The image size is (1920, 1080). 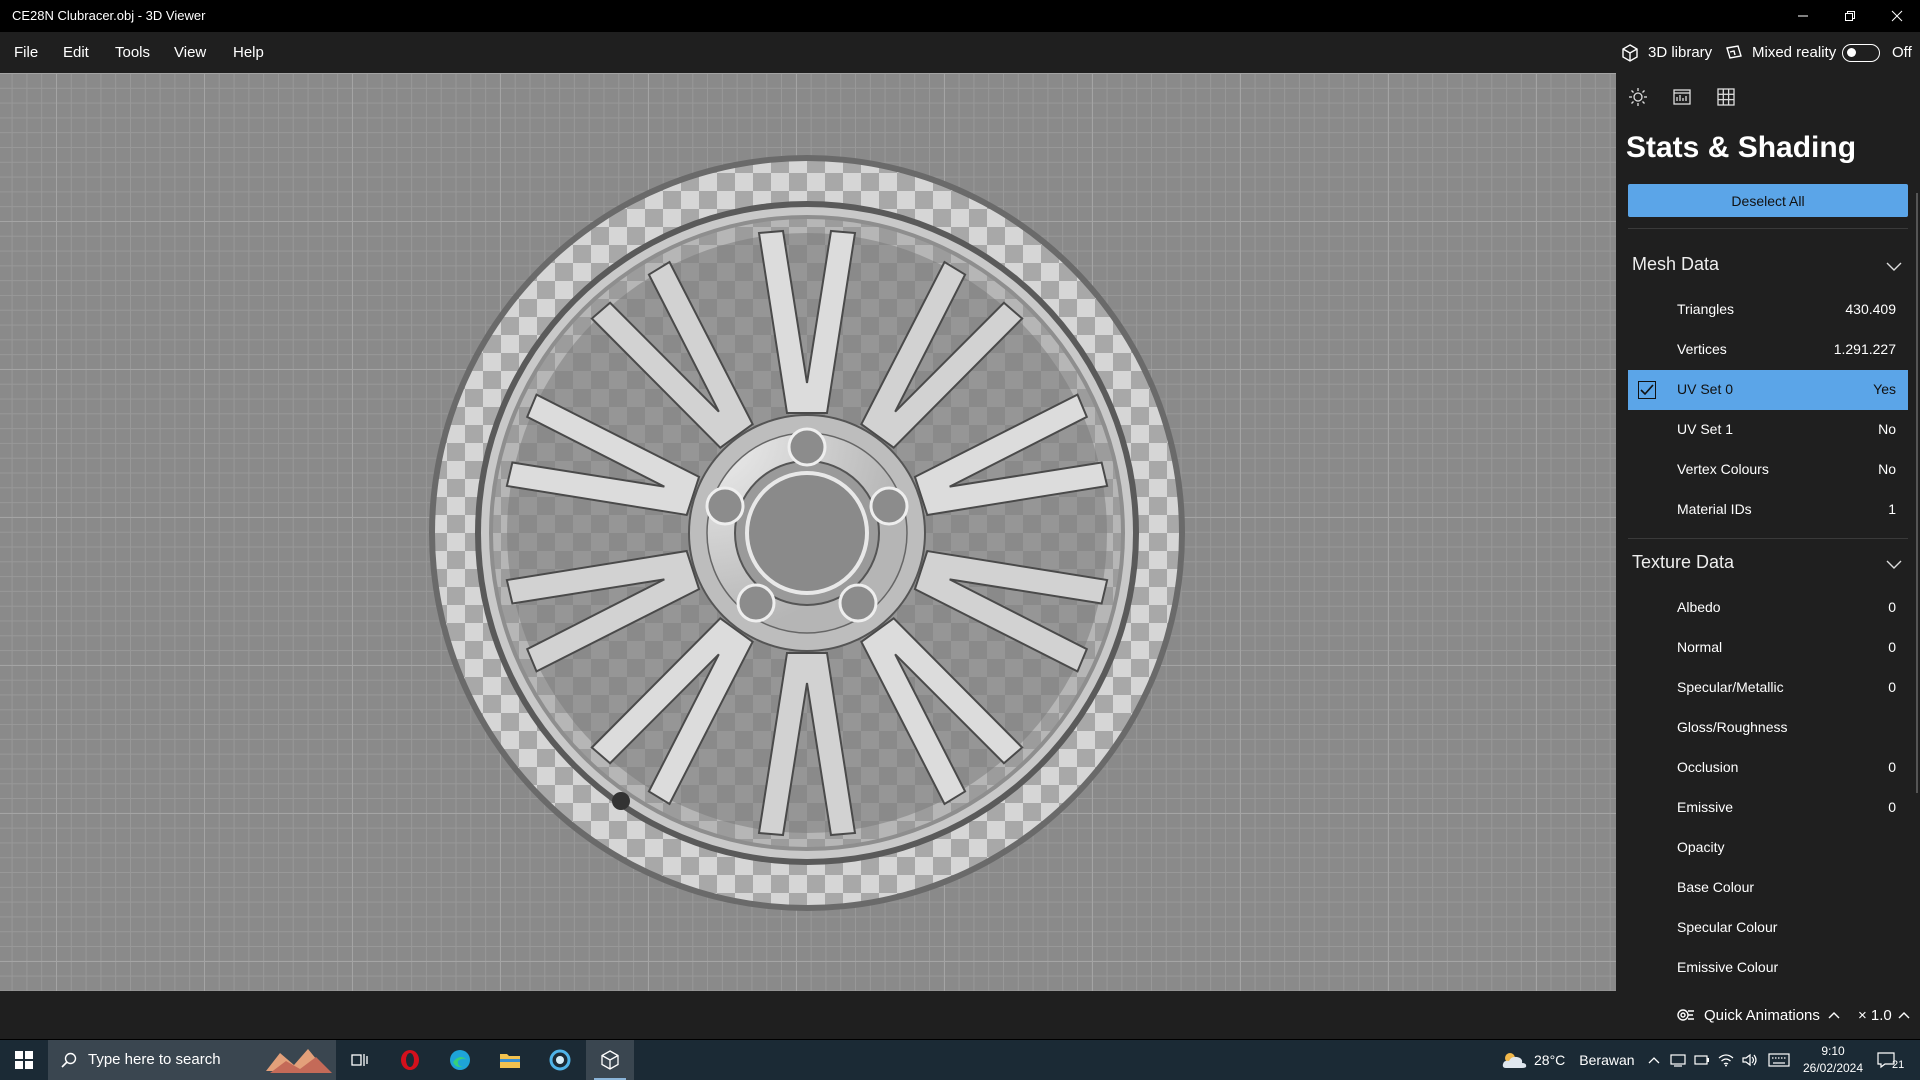 I want to click on mesh-row-uv-set-1: UV Set 1 No, so click(x=1768, y=430).